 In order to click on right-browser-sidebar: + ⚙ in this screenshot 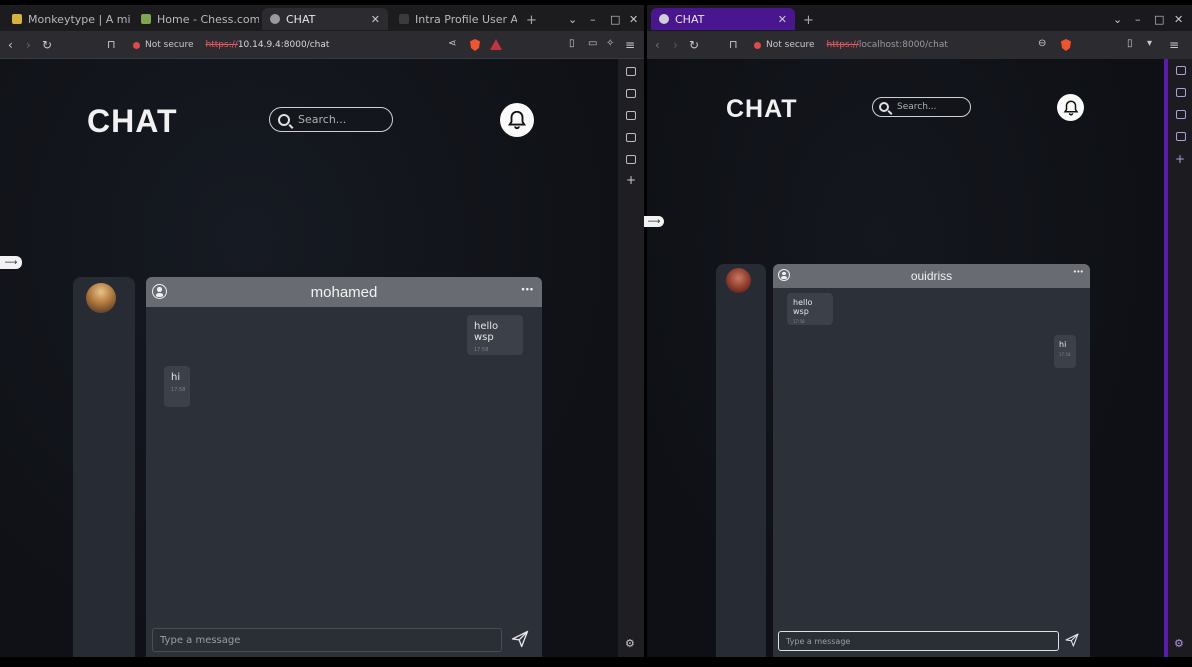, I will do `click(1178, 358)`.